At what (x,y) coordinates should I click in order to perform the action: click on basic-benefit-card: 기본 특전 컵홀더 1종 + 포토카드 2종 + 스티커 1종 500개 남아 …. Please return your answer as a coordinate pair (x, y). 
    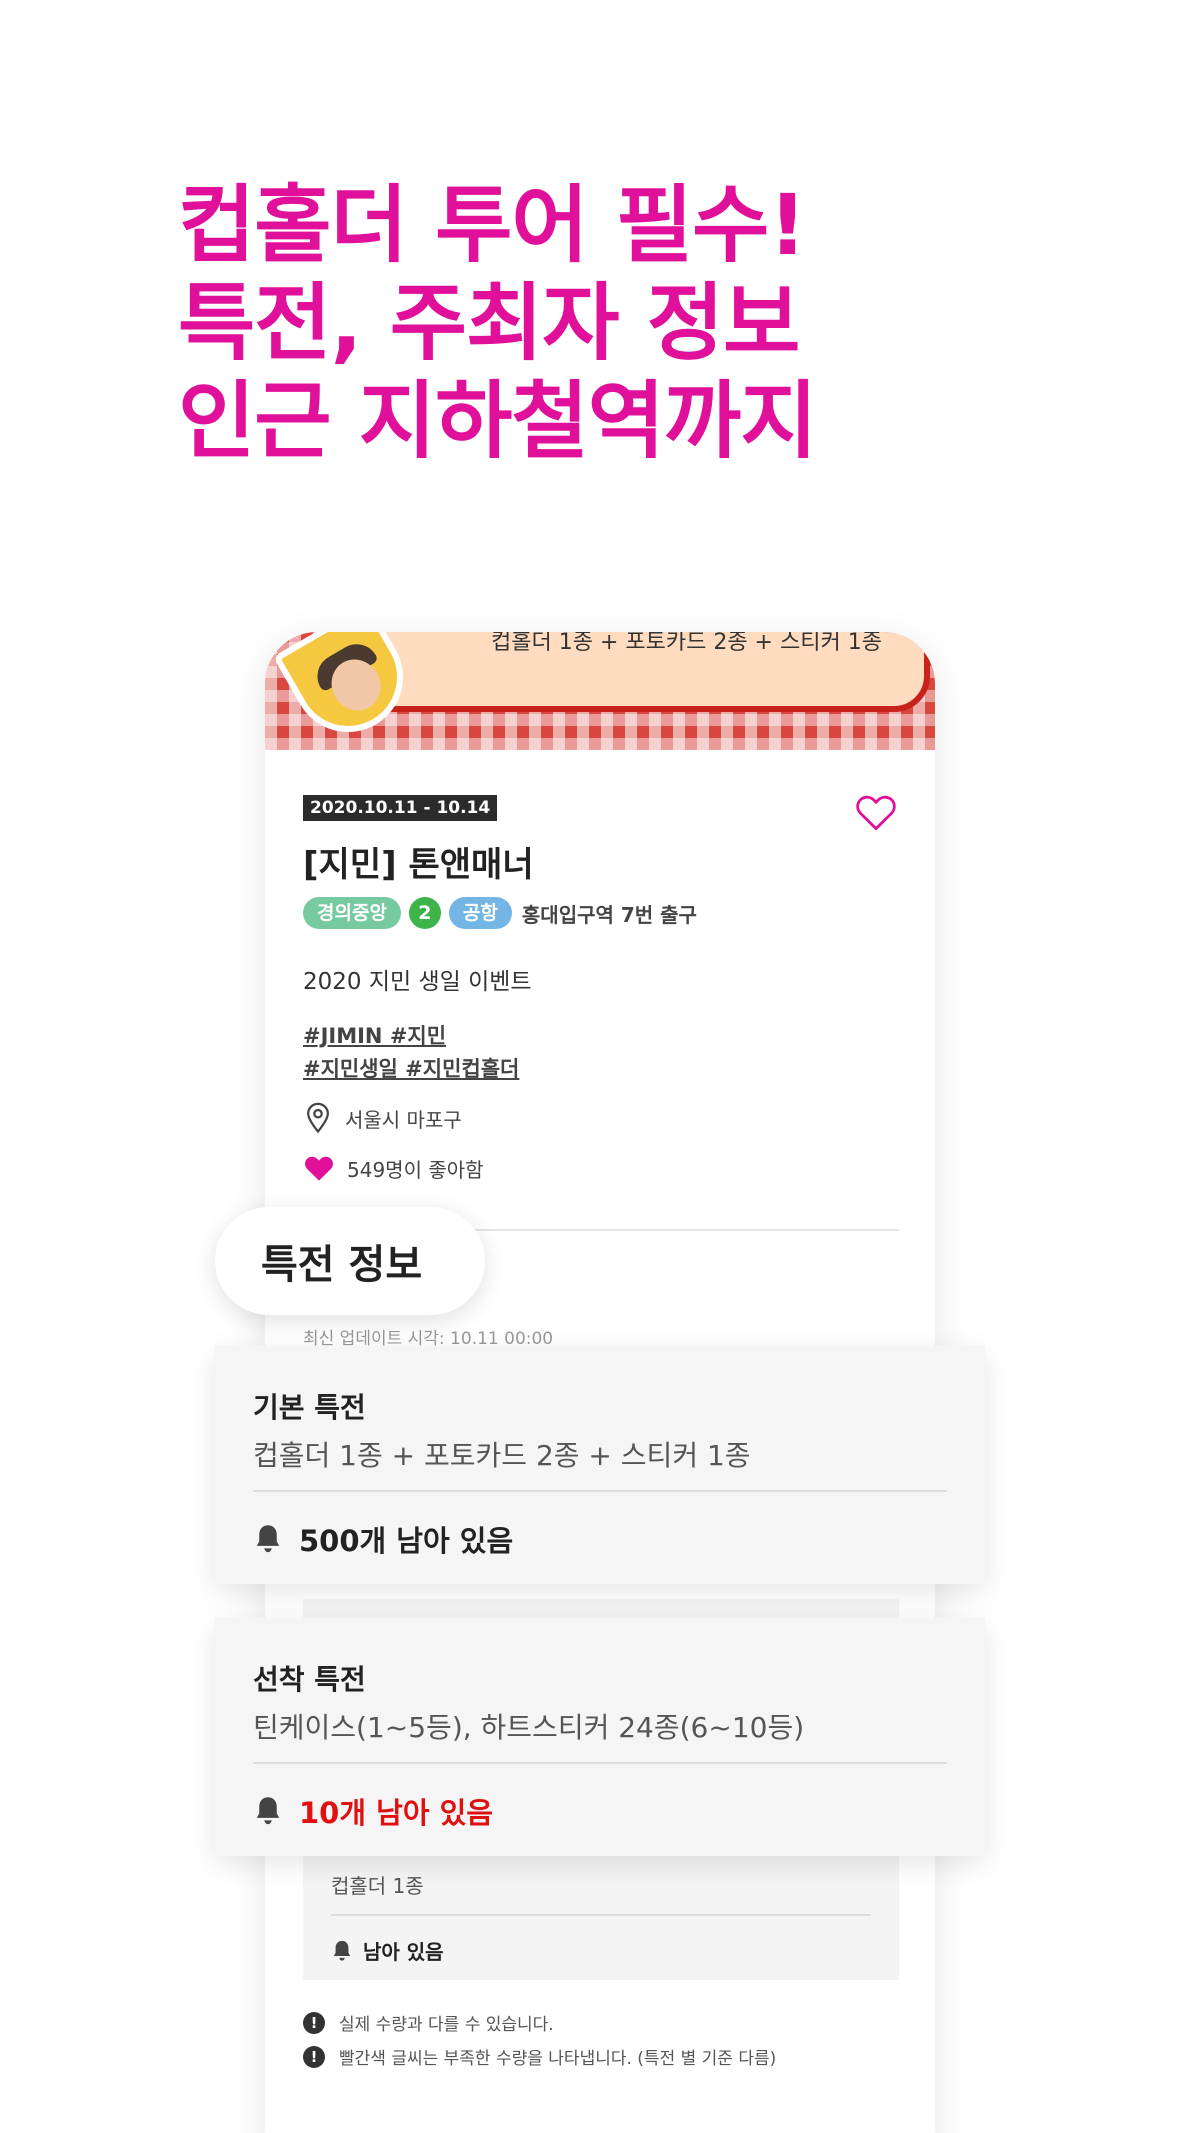
    Looking at the image, I should click on (600, 1465).